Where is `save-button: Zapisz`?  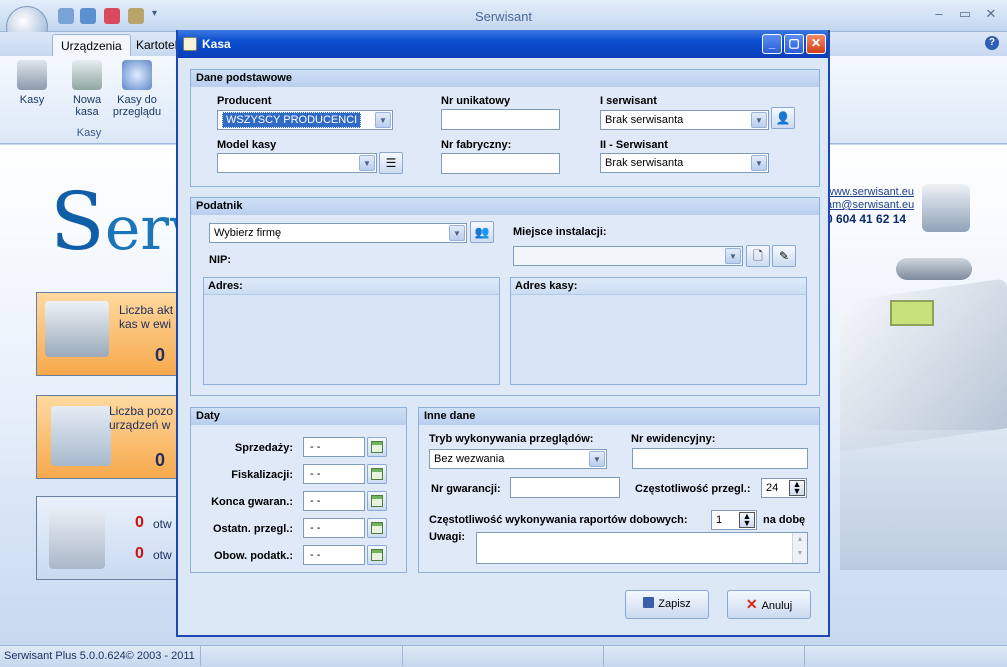 save-button: Zapisz is located at coordinates (667, 604).